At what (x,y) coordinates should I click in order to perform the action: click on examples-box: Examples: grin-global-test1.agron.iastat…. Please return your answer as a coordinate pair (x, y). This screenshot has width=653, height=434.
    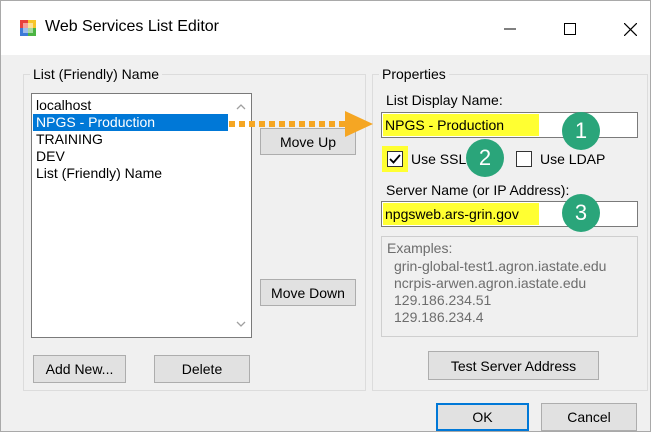
    Looking at the image, I should click on (509, 286).